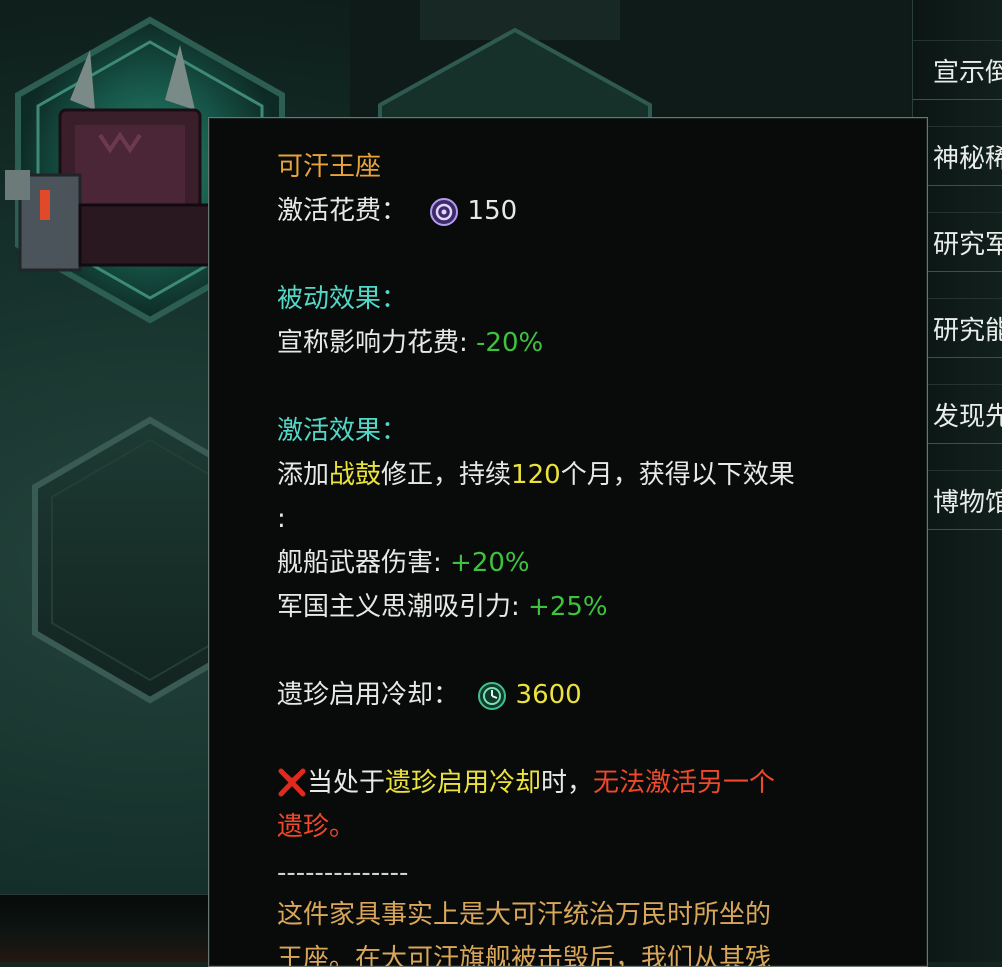  I want to click on influence-icon, so click(444, 211).